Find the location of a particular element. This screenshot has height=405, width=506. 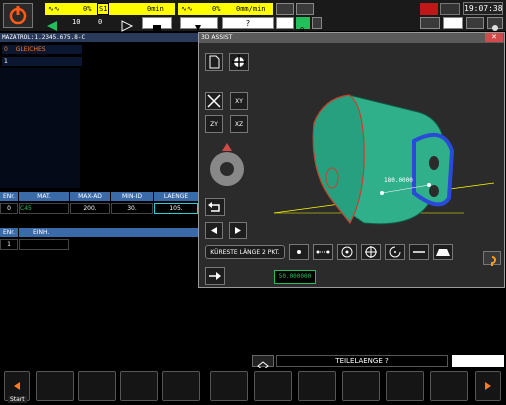

line-label: GLEICHES is located at coordinates (30, 49).